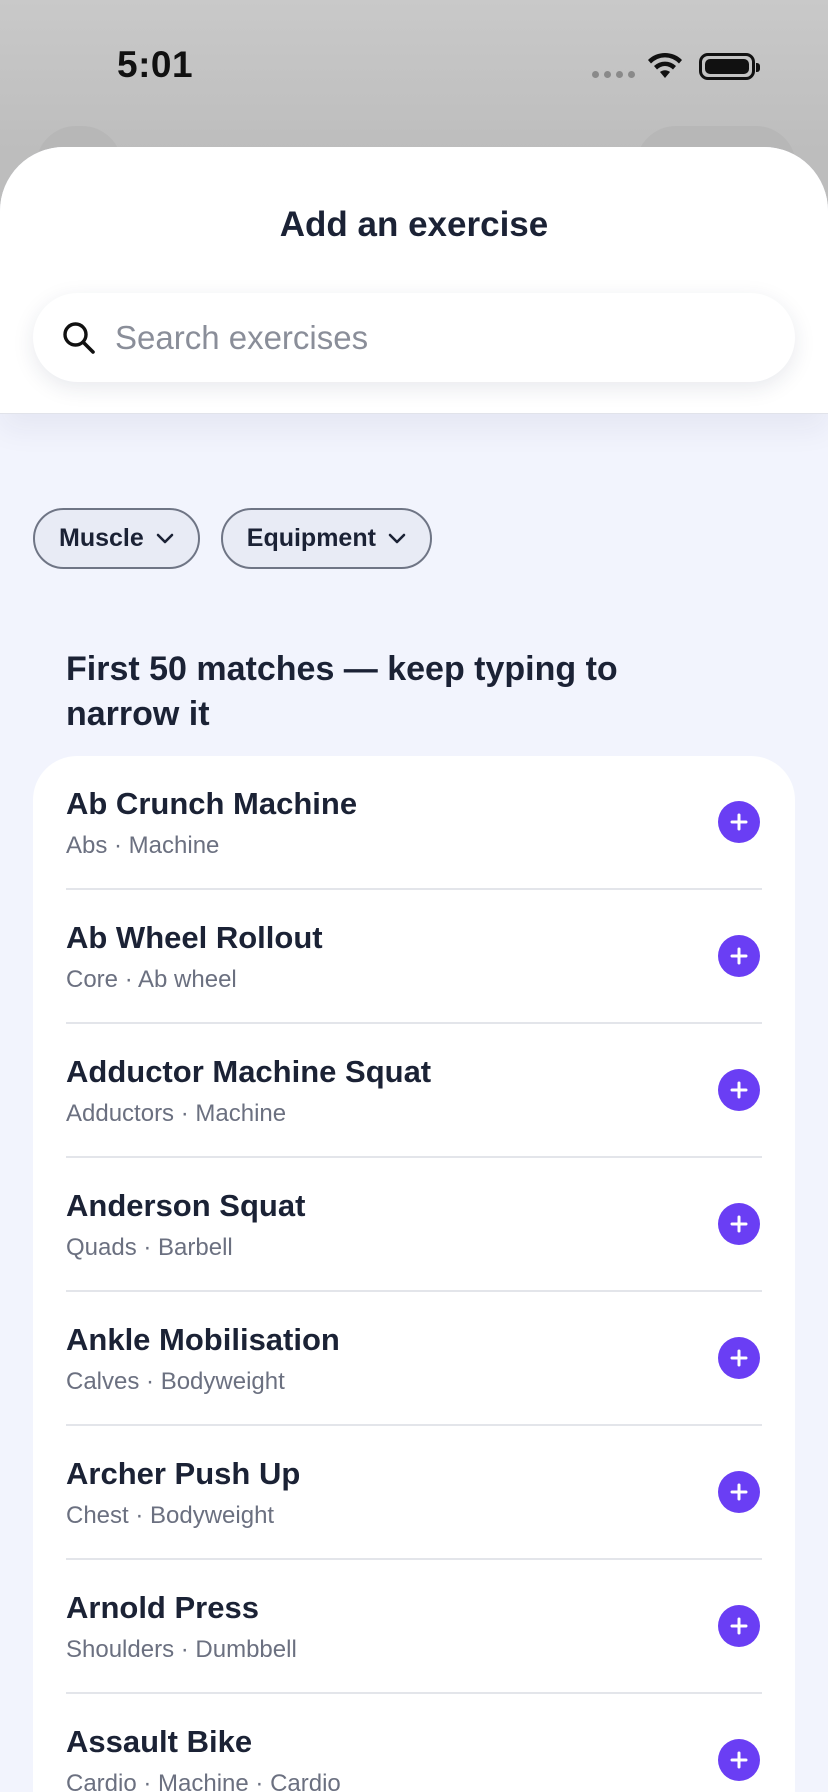 This screenshot has width=828, height=1792. I want to click on exercise-meta: Chest · Bodyweight, so click(170, 1515).